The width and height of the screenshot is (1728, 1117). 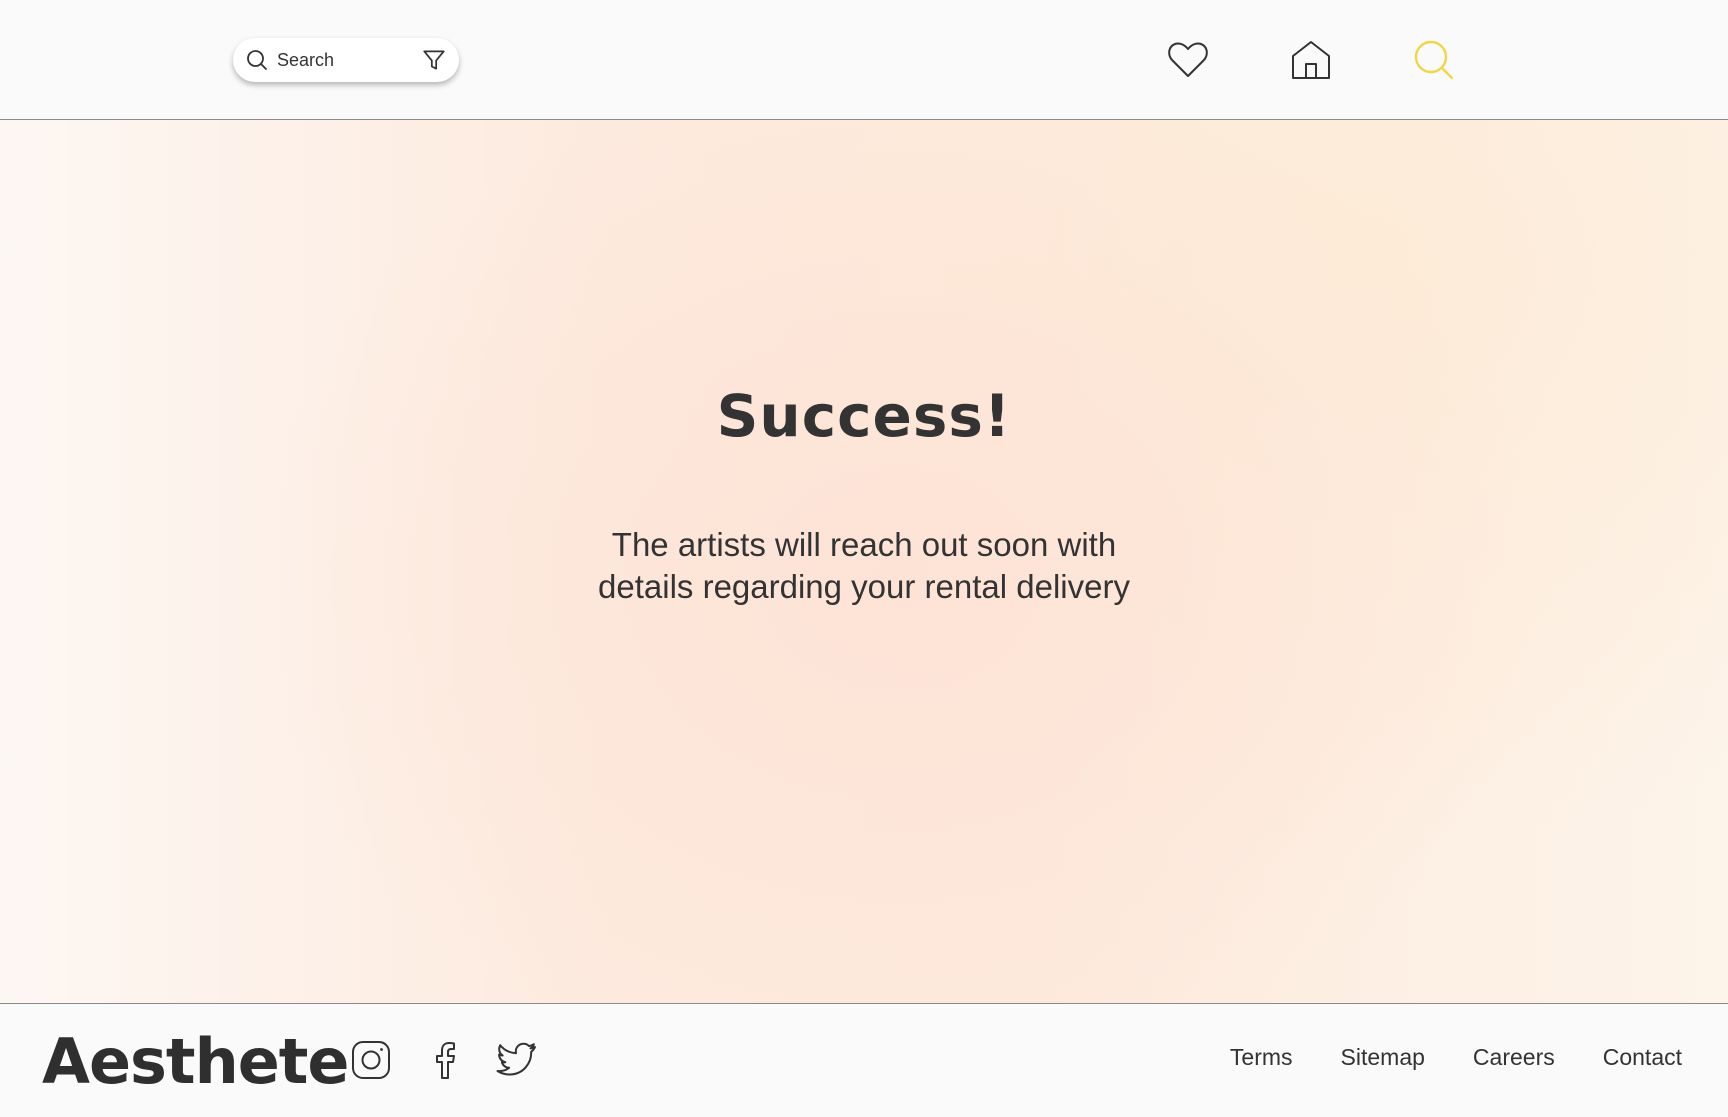 What do you see at coordinates (434, 60) in the screenshot?
I see `filter-icon` at bounding box center [434, 60].